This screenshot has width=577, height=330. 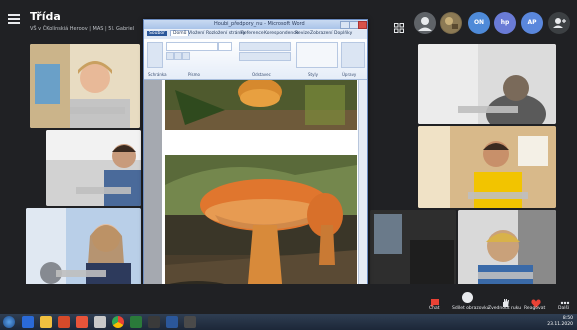 What do you see at coordinates (157, 74) in the screenshot?
I see `group-label-clipboard: Schránka` at bounding box center [157, 74].